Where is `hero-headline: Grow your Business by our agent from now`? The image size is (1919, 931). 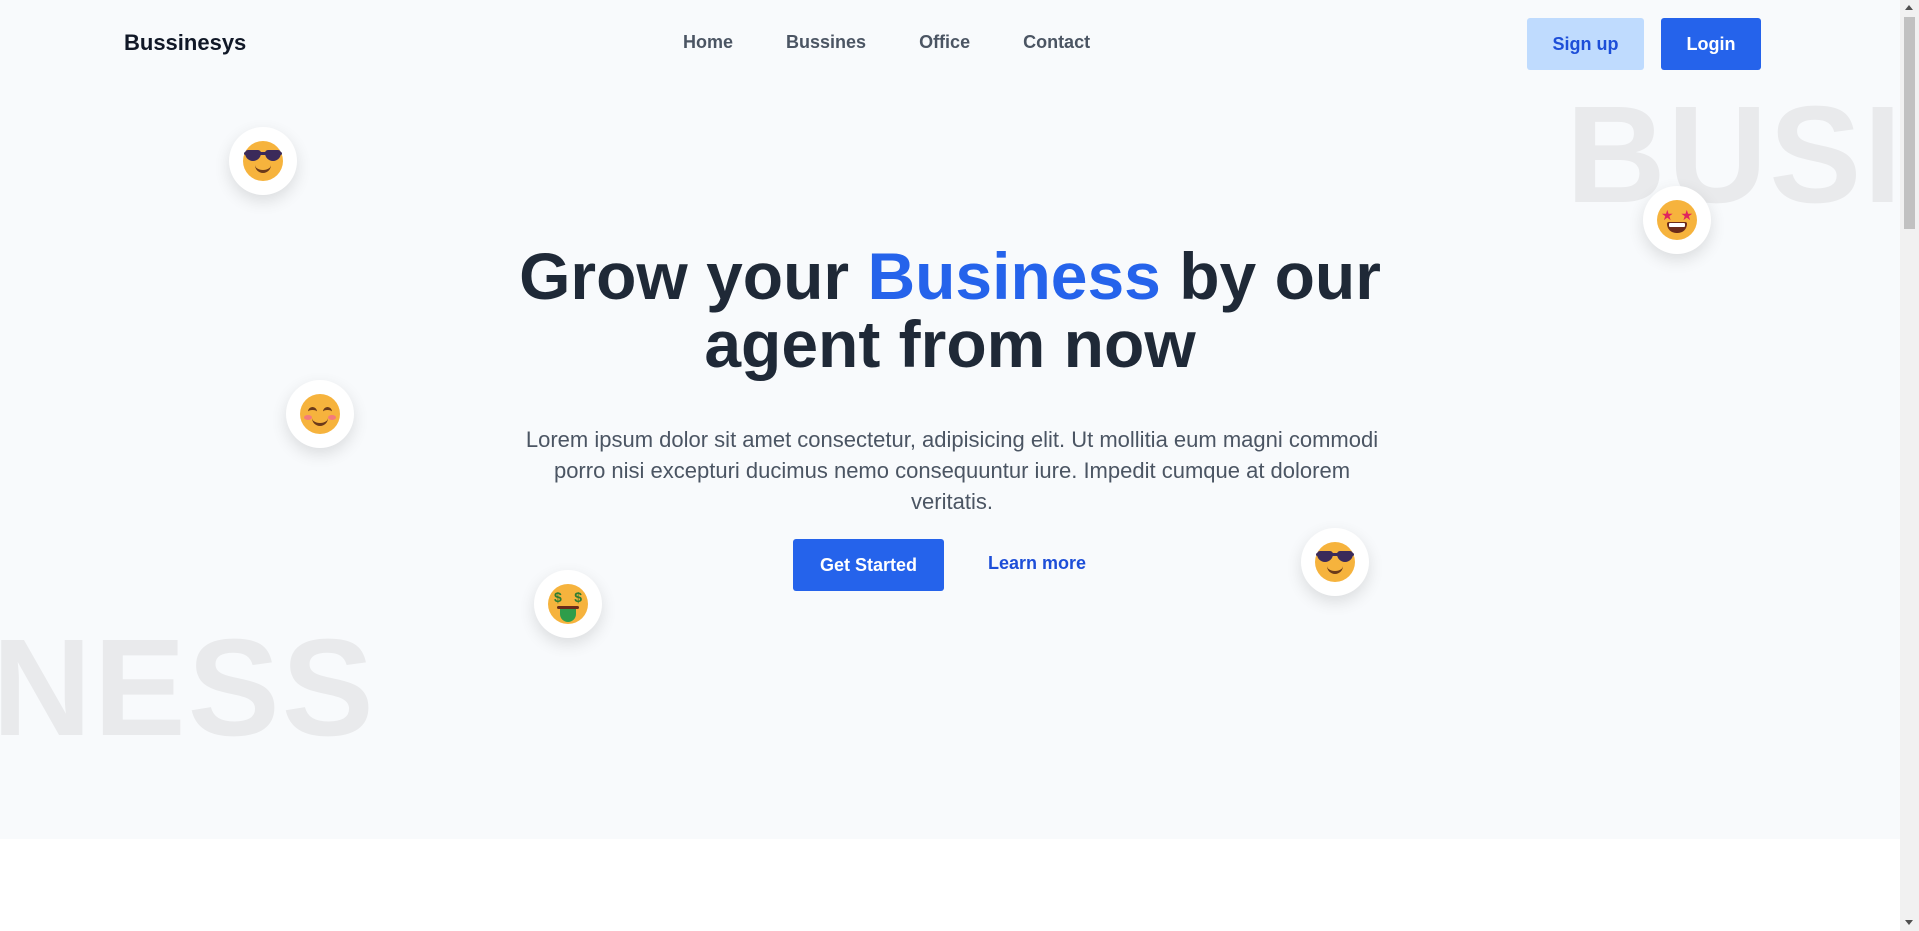 hero-headline: Grow your Business by our agent from now is located at coordinates (950, 310).